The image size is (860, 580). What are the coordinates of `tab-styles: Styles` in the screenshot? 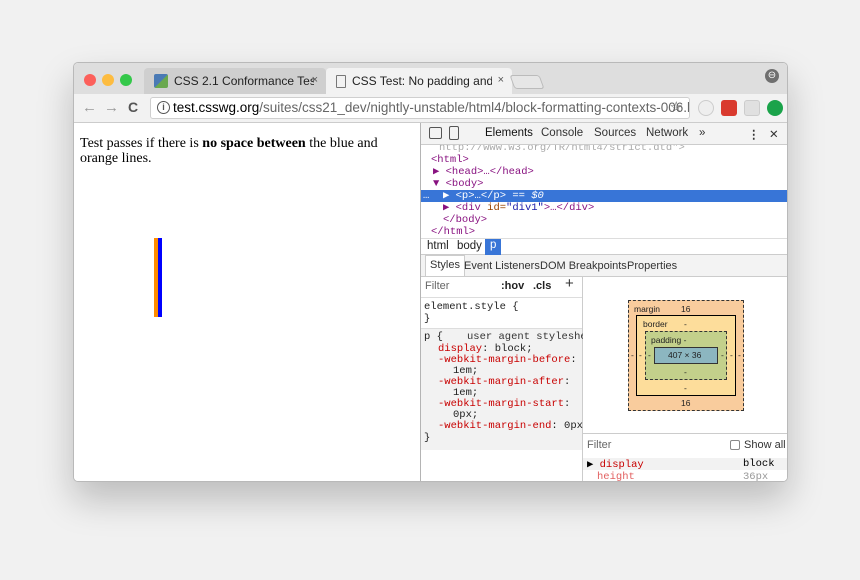 It's located at (445, 265).